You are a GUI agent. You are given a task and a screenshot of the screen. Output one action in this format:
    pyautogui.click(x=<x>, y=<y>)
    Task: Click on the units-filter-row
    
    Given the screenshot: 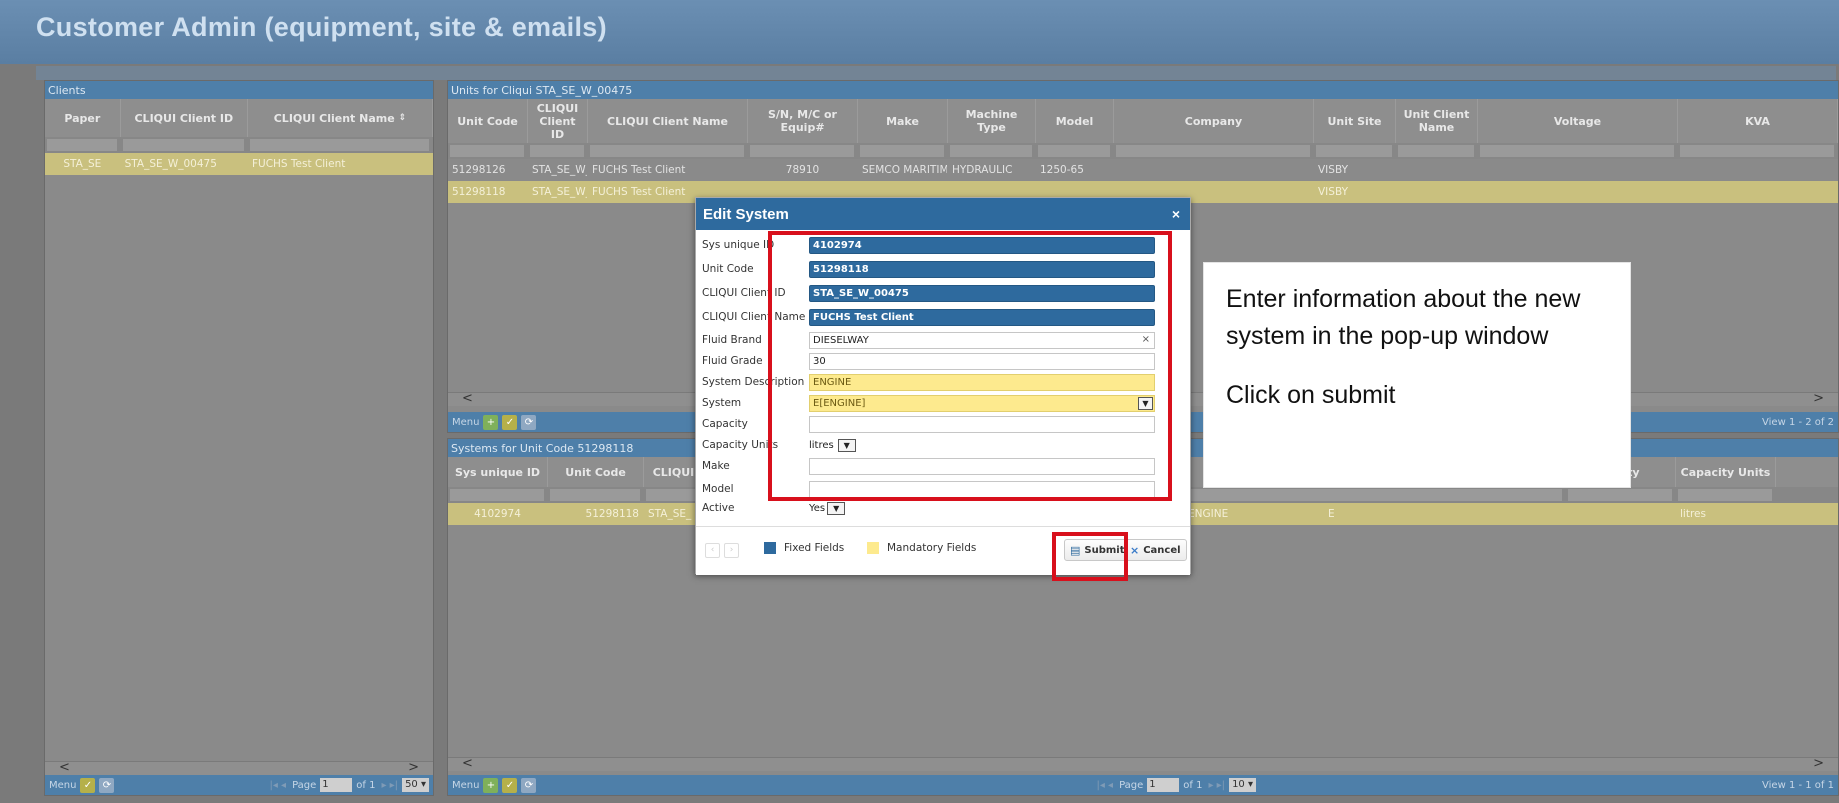 What is the action you would take?
    pyautogui.click(x=1143, y=151)
    